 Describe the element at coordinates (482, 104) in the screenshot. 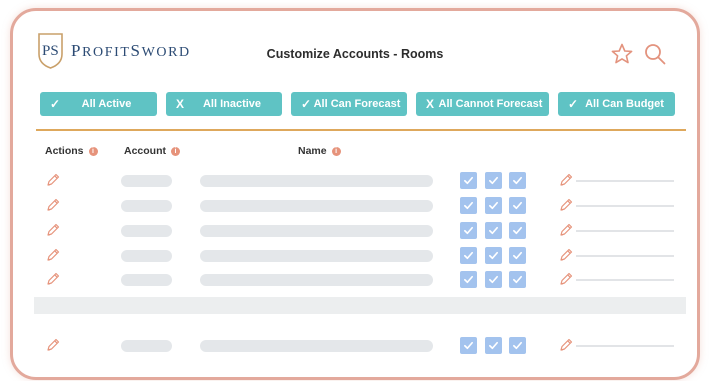

I see `all-cannot-forecast-button: X All Cannot Forecast` at that location.